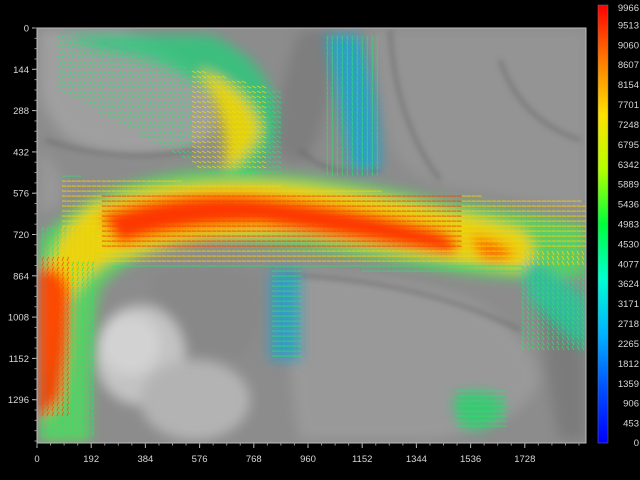 The width and height of the screenshot is (640, 480). Describe the element at coordinates (21, 152) in the screenshot. I see `y-tick-label: 432` at that location.